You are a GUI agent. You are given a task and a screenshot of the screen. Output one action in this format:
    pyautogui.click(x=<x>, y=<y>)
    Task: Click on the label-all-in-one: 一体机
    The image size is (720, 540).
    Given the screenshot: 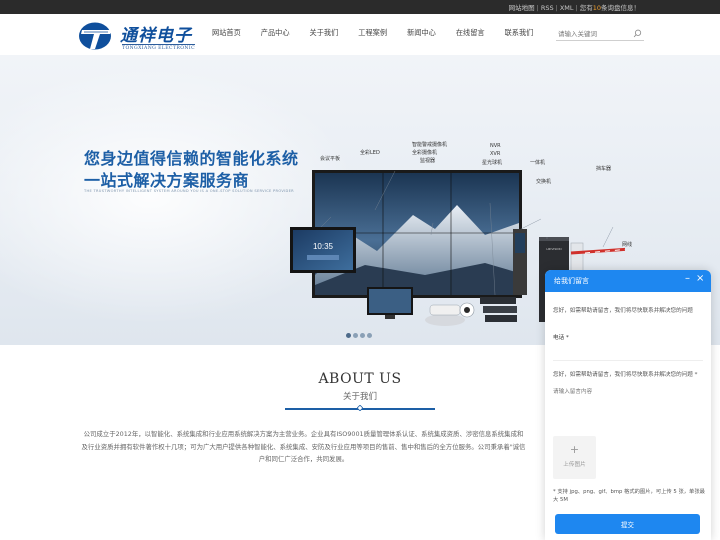 What is the action you would take?
    pyautogui.click(x=538, y=163)
    